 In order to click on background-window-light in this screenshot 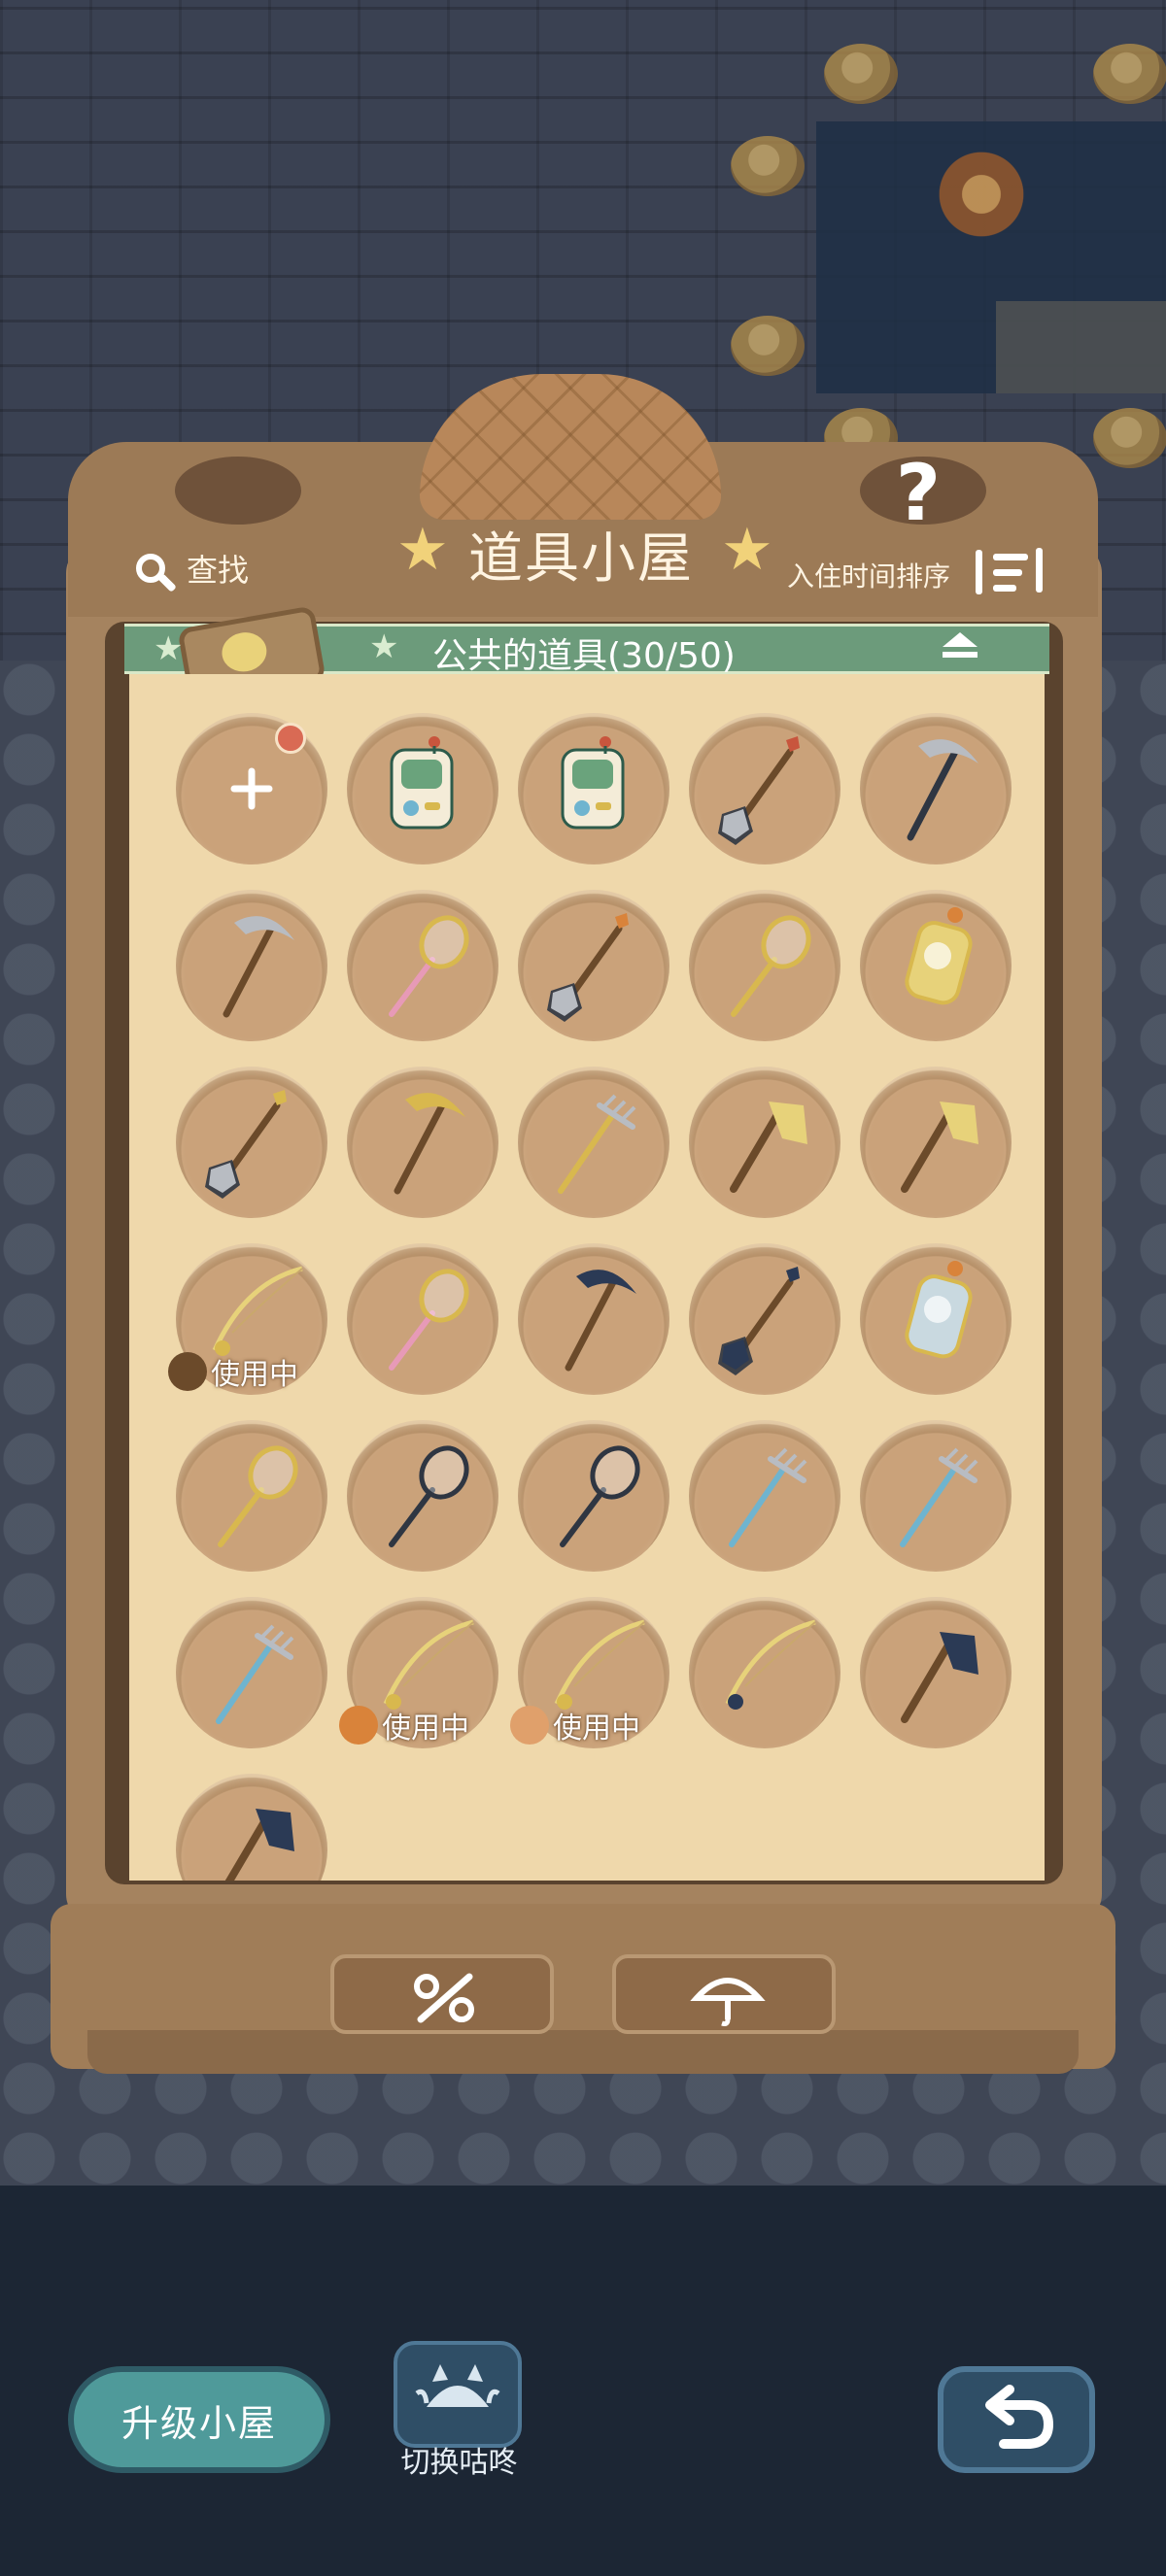, I will do `click(1081, 347)`.